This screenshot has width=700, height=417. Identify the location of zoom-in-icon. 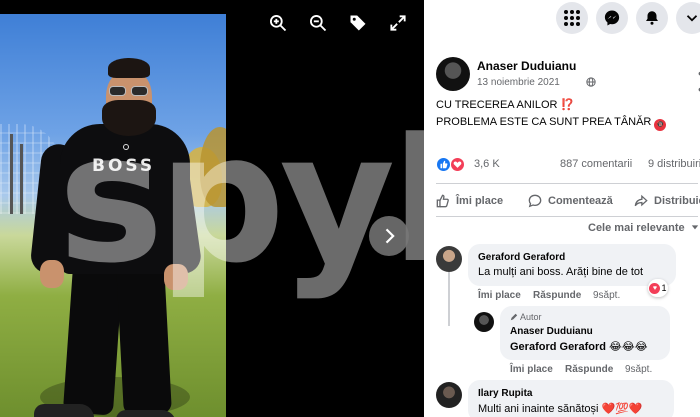
(278, 23).